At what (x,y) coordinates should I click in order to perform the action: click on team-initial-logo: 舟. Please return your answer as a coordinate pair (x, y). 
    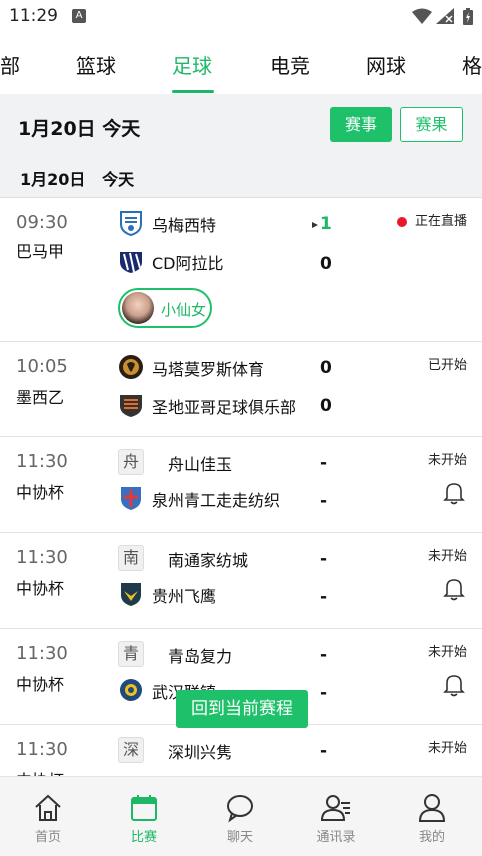
    Looking at the image, I should click on (131, 462).